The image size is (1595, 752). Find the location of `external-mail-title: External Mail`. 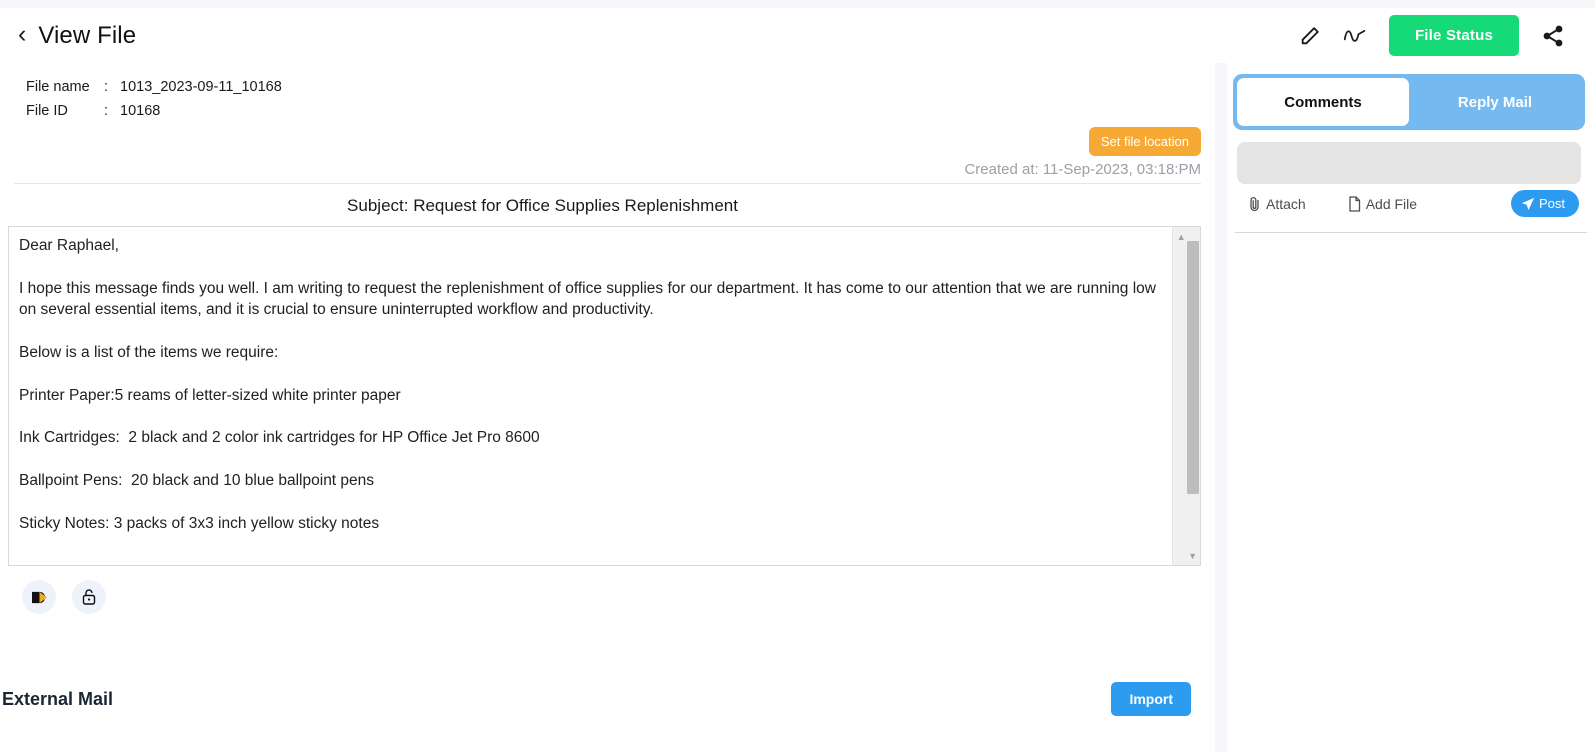

external-mail-title: External Mail is located at coordinates (58, 698).